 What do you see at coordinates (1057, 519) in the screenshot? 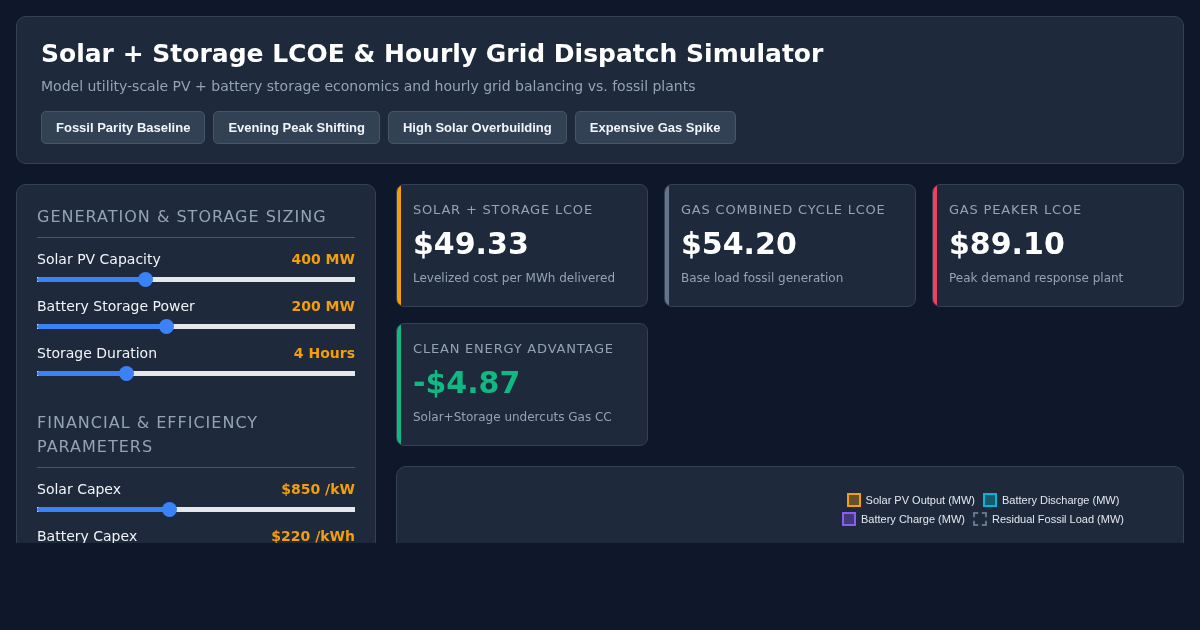
I see `legend-label: Residual Fossil Load (MW)` at bounding box center [1057, 519].